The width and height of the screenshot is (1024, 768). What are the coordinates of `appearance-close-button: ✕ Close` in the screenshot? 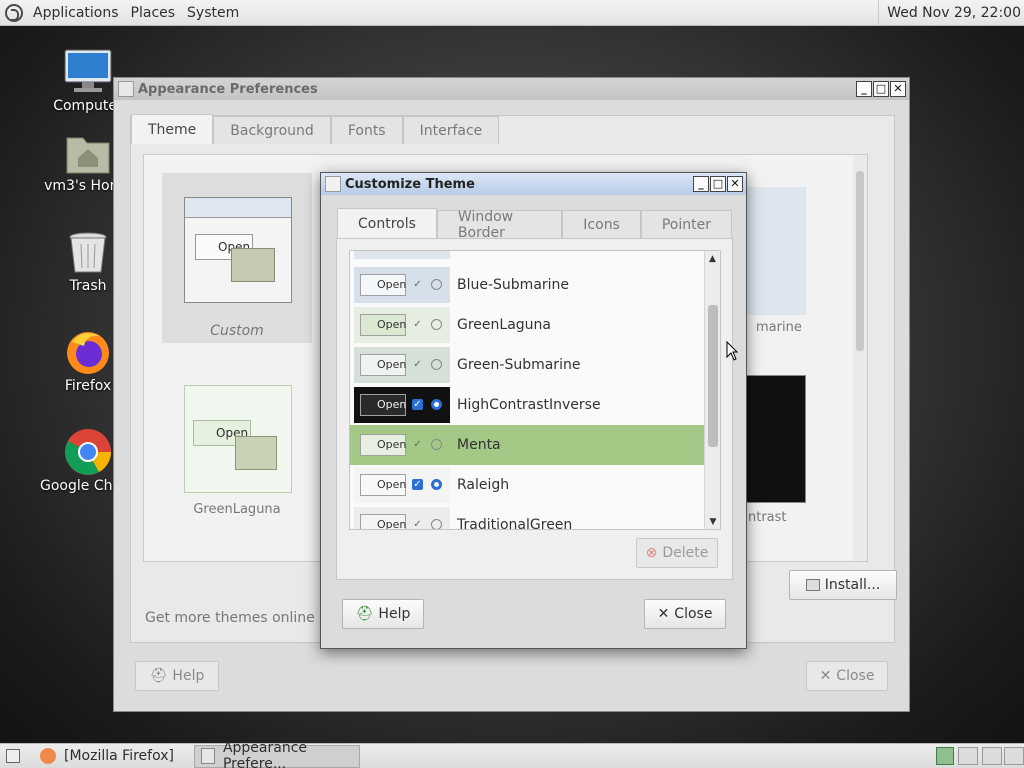 It's located at (847, 676).